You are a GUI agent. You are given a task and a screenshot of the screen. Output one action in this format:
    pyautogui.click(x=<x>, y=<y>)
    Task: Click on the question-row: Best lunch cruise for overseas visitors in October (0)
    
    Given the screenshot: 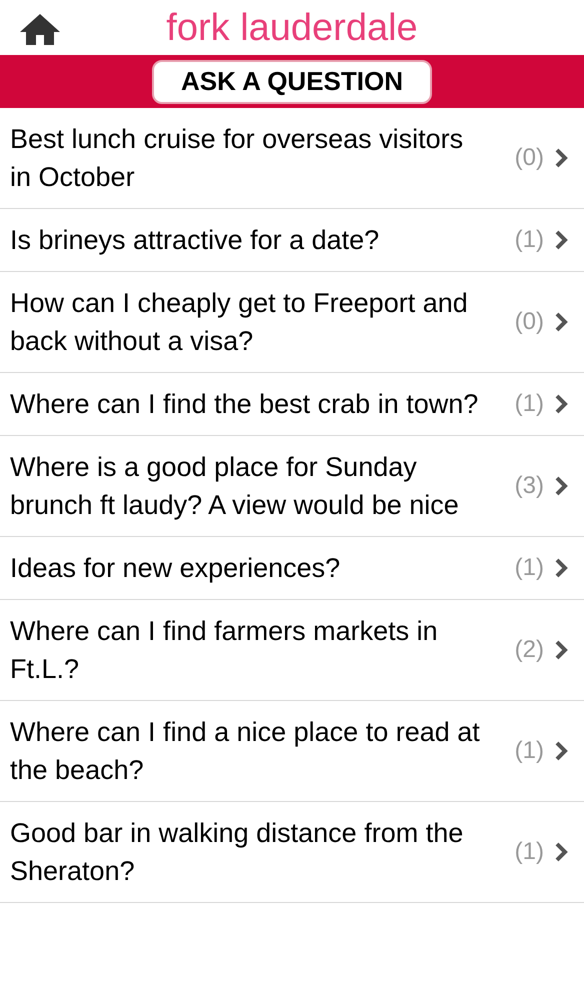 What is the action you would take?
    pyautogui.click(x=292, y=158)
    